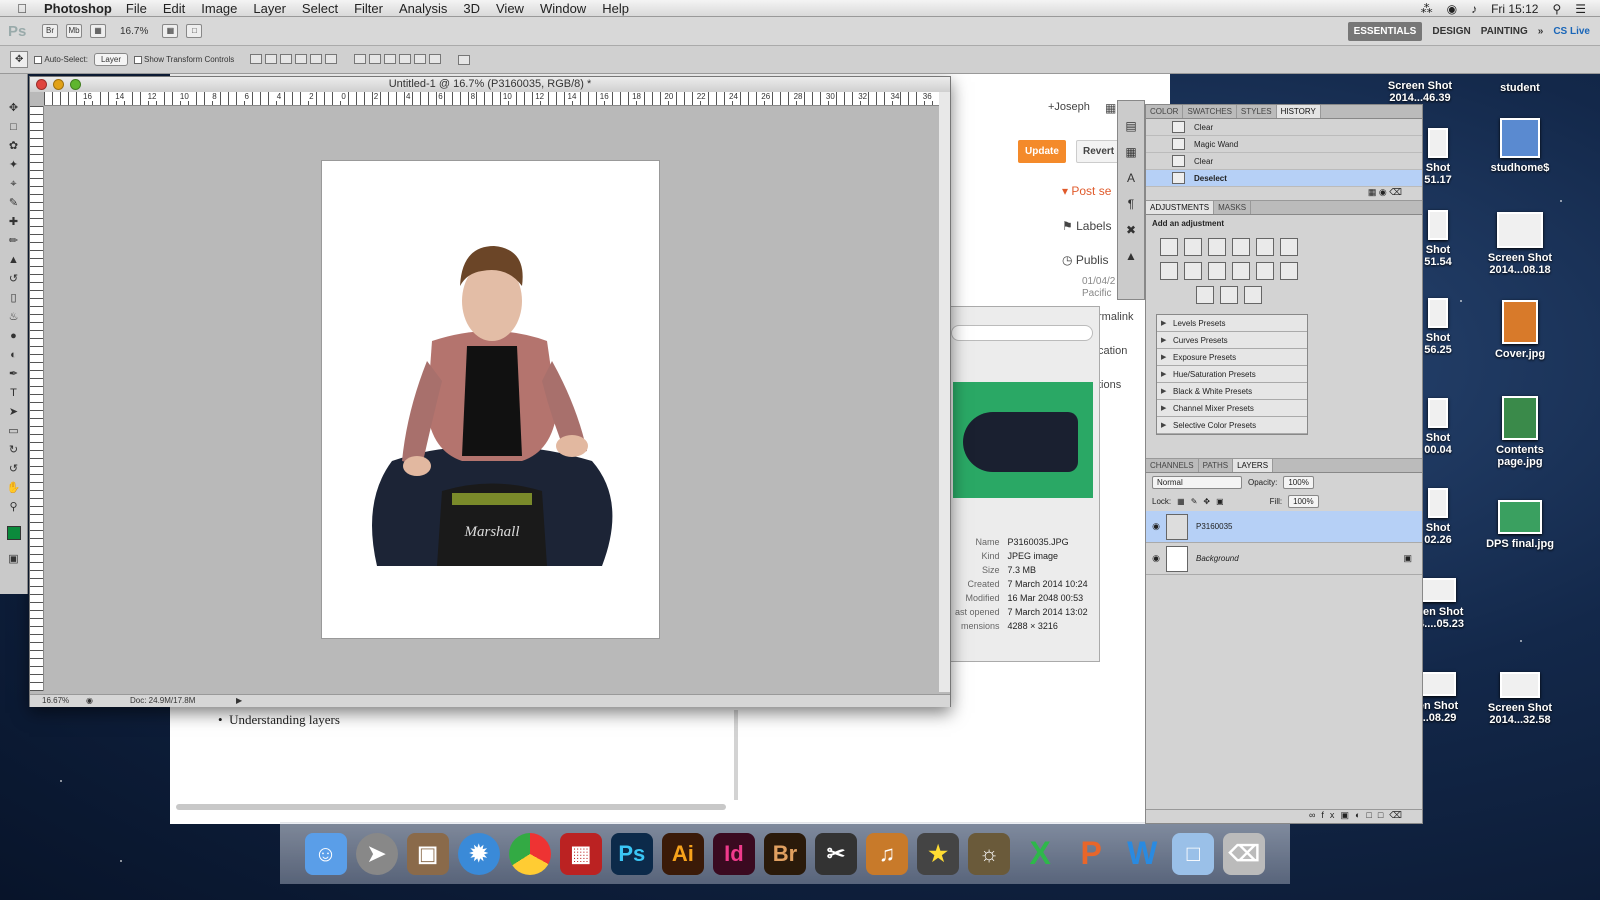 The image size is (1600, 900). I want to click on apps-grid-icon: ▦, so click(1110, 108).